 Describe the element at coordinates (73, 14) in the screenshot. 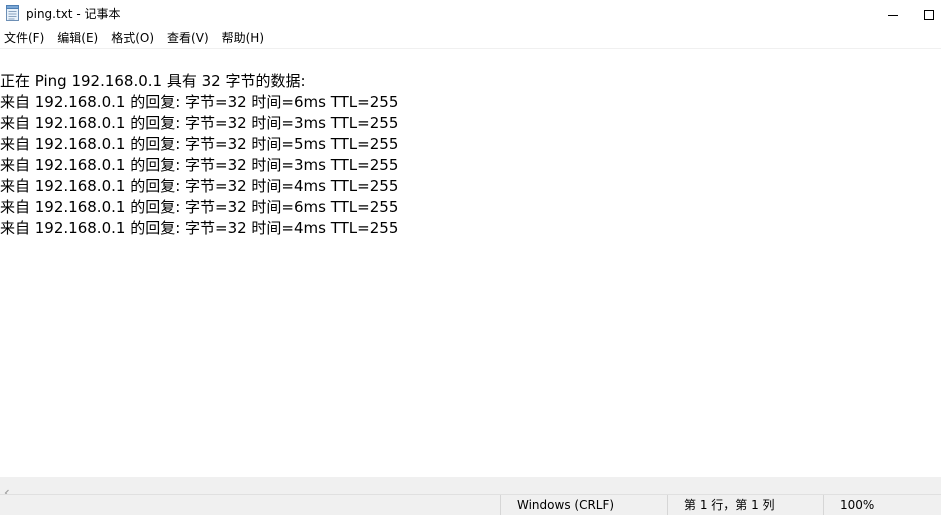

I see `window-title: ping.txt - 记事本` at that location.